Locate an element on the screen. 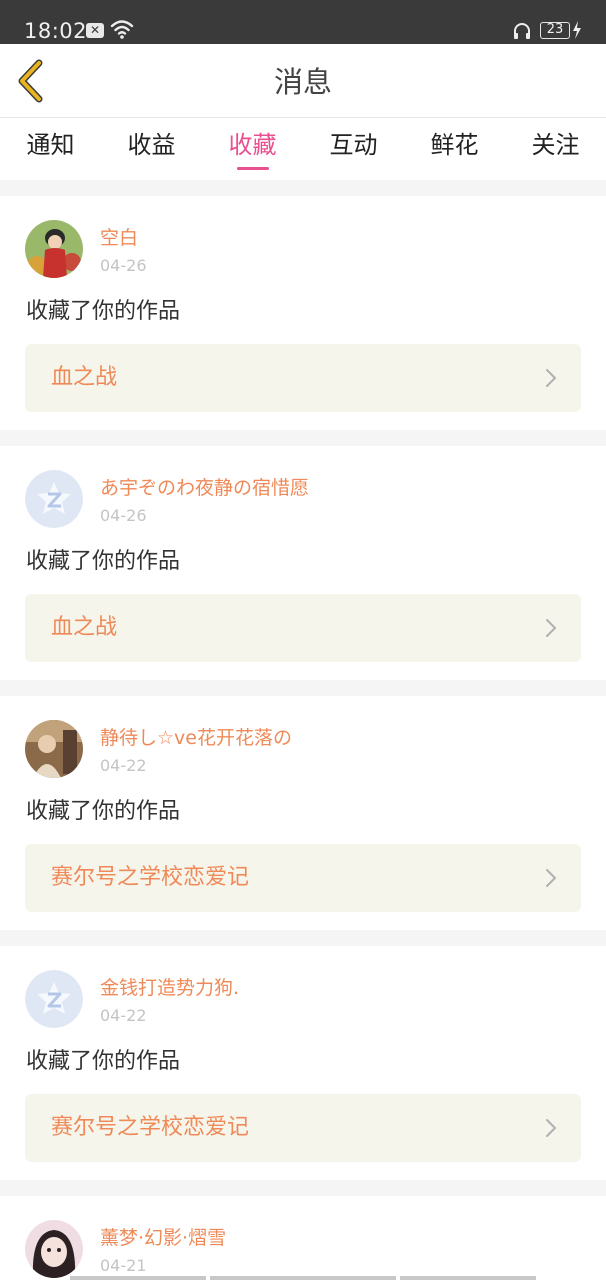  user-name: 薰梦·幻影·熠雪 is located at coordinates (163, 1238).